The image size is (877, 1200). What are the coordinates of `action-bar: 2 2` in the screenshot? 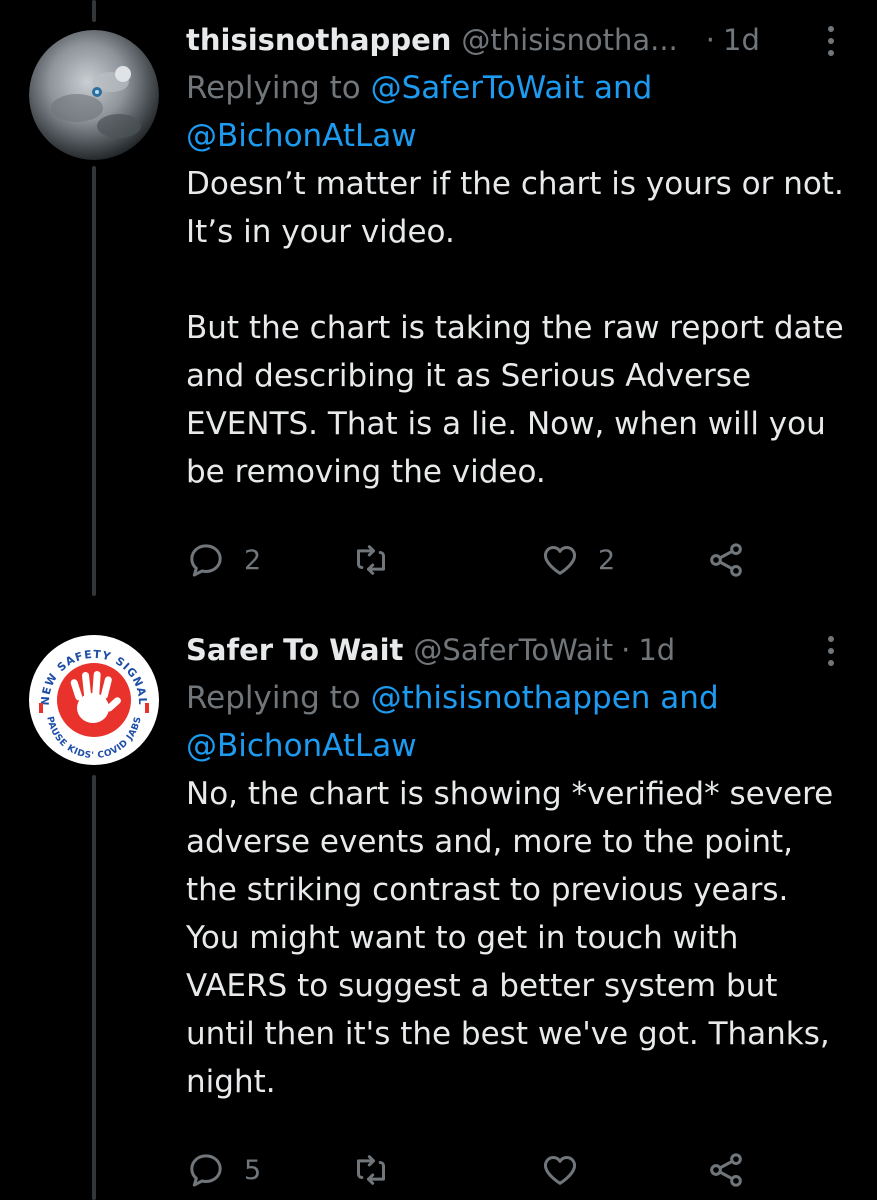 It's located at (471, 560).